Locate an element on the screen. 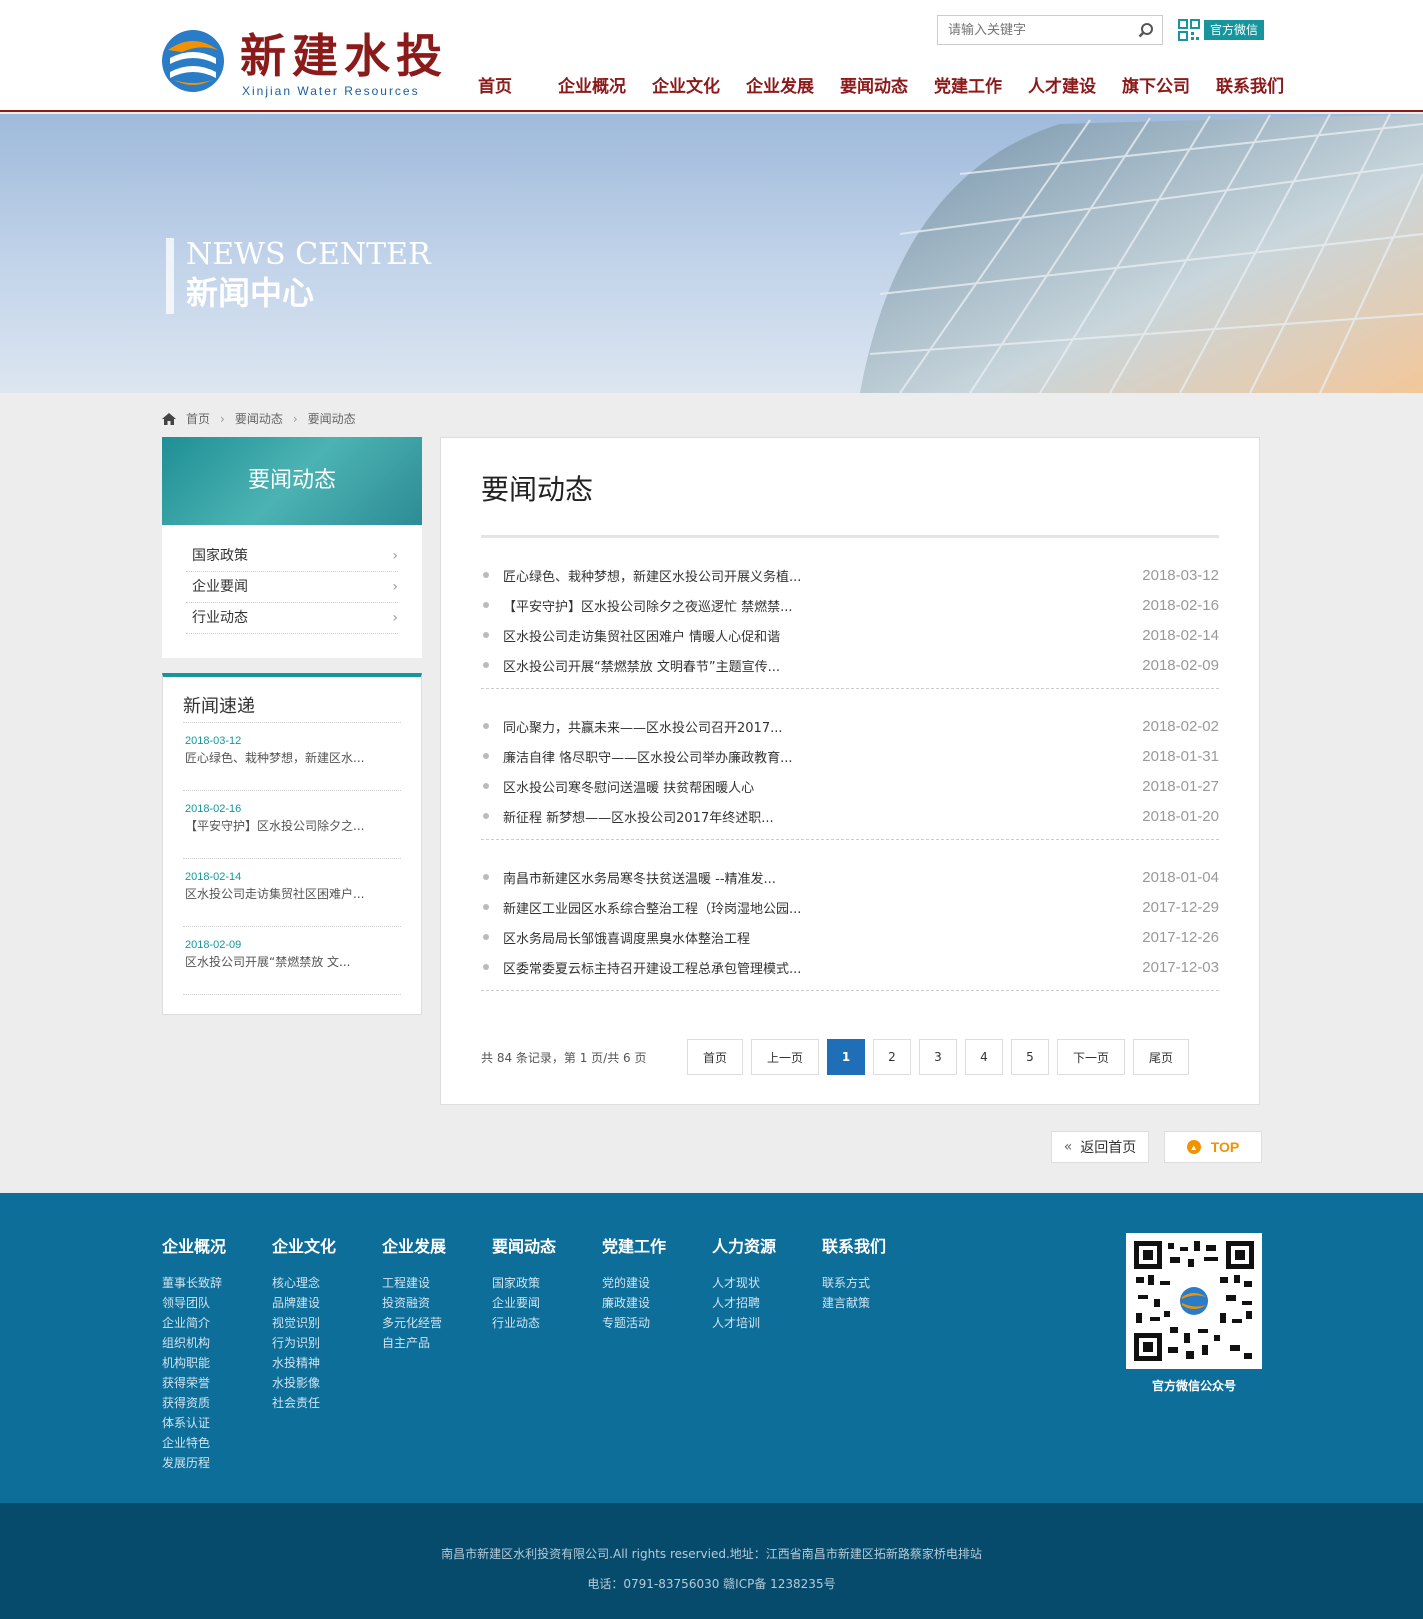 The width and height of the screenshot is (1423, 1619). news-title: 区水投公司走访集贸社区困难户 情暖人心促和谐 is located at coordinates (641, 635).